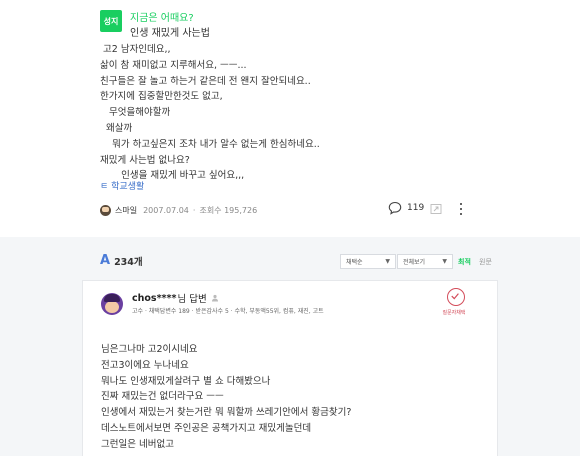  What do you see at coordinates (172, 176) in the screenshot?
I see `question-line: 인생을 재밌게 바꾸고 싶어요,,,` at bounding box center [172, 176].